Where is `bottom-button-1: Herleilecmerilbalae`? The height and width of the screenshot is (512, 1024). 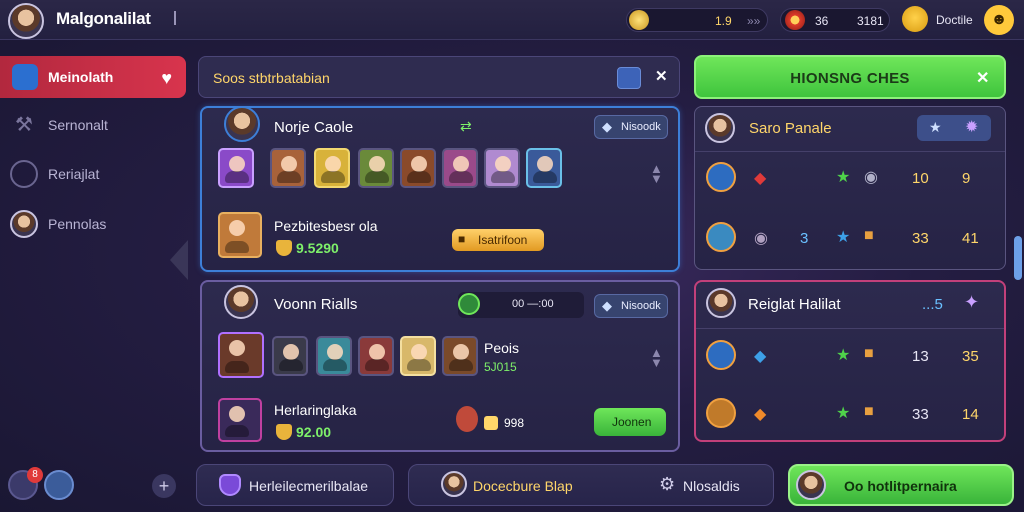 bottom-button-1: Herleilecmerilbalae is located at coordinates (295, 485).